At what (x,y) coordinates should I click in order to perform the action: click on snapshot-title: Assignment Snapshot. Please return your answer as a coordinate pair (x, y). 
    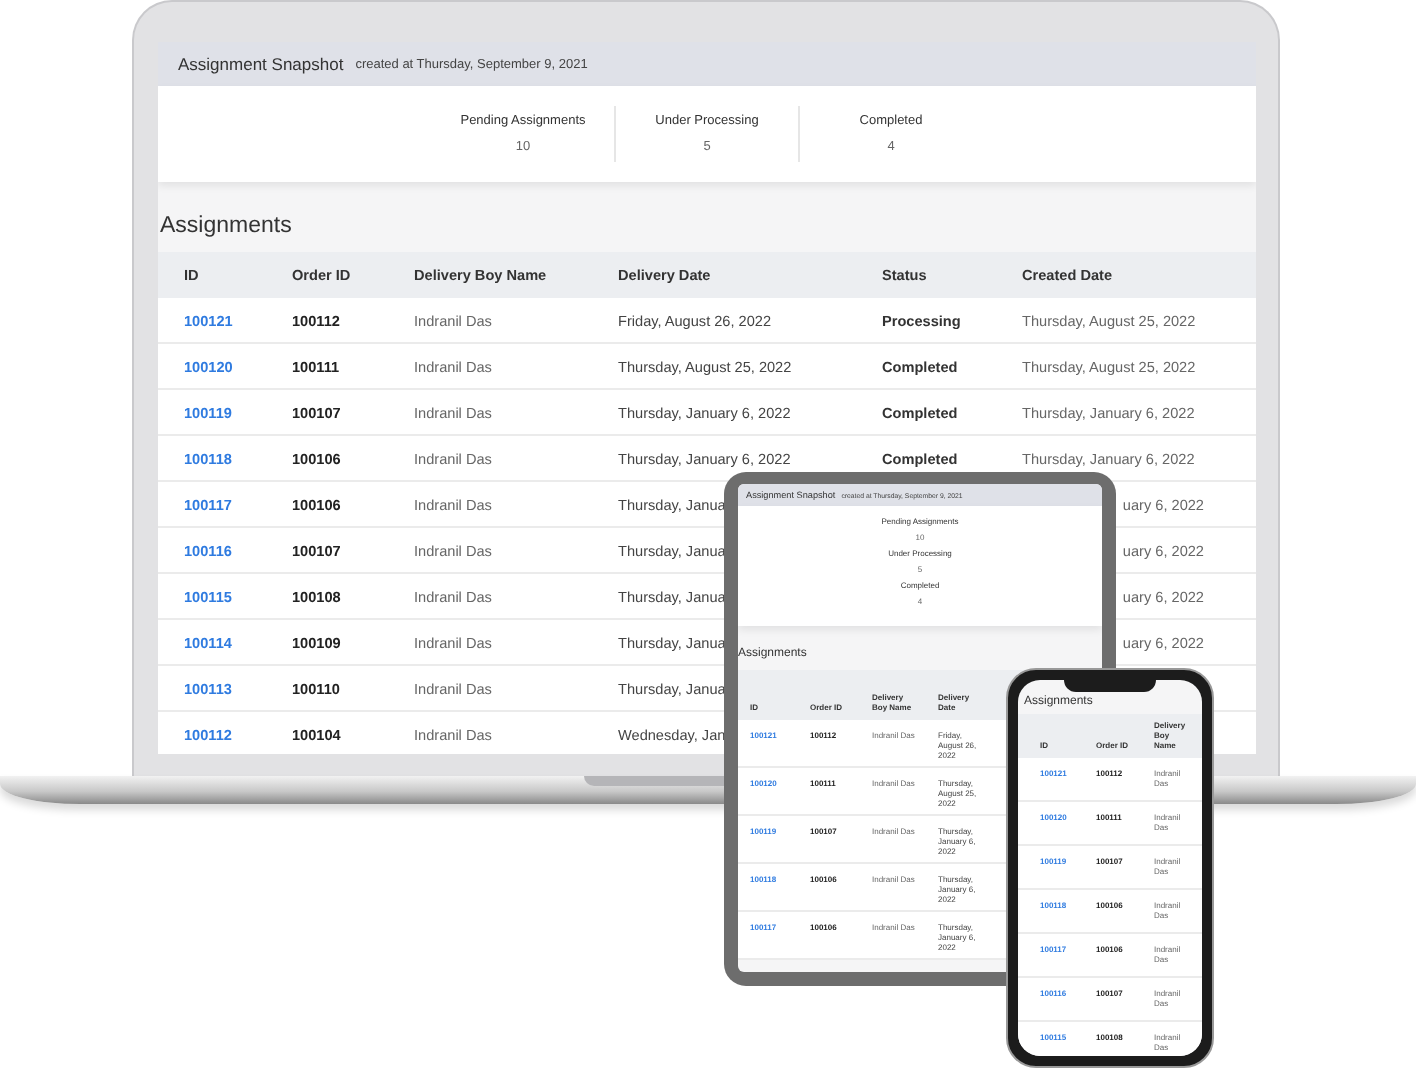
    Looking at the image, I should click on (261, 64).